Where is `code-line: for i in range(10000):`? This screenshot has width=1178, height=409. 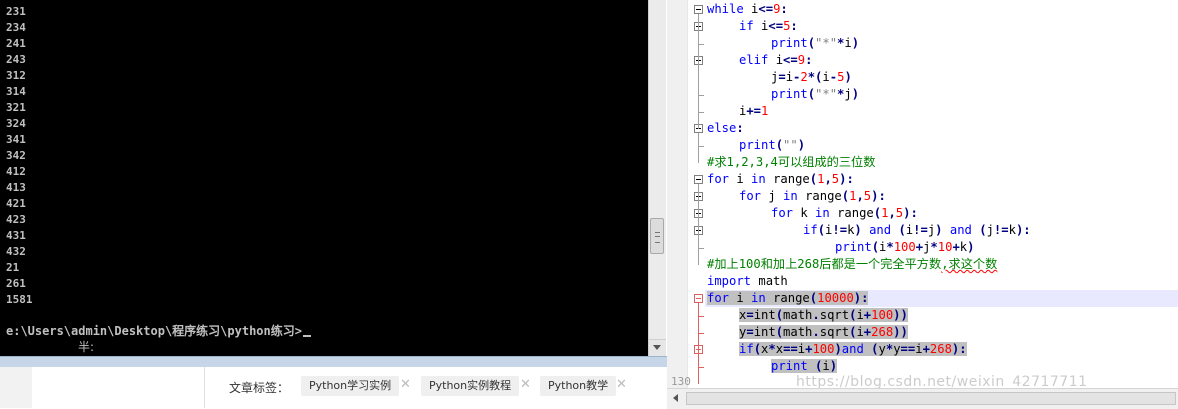 code-line: for i in range(10000): is located at coordinates (941, 298).